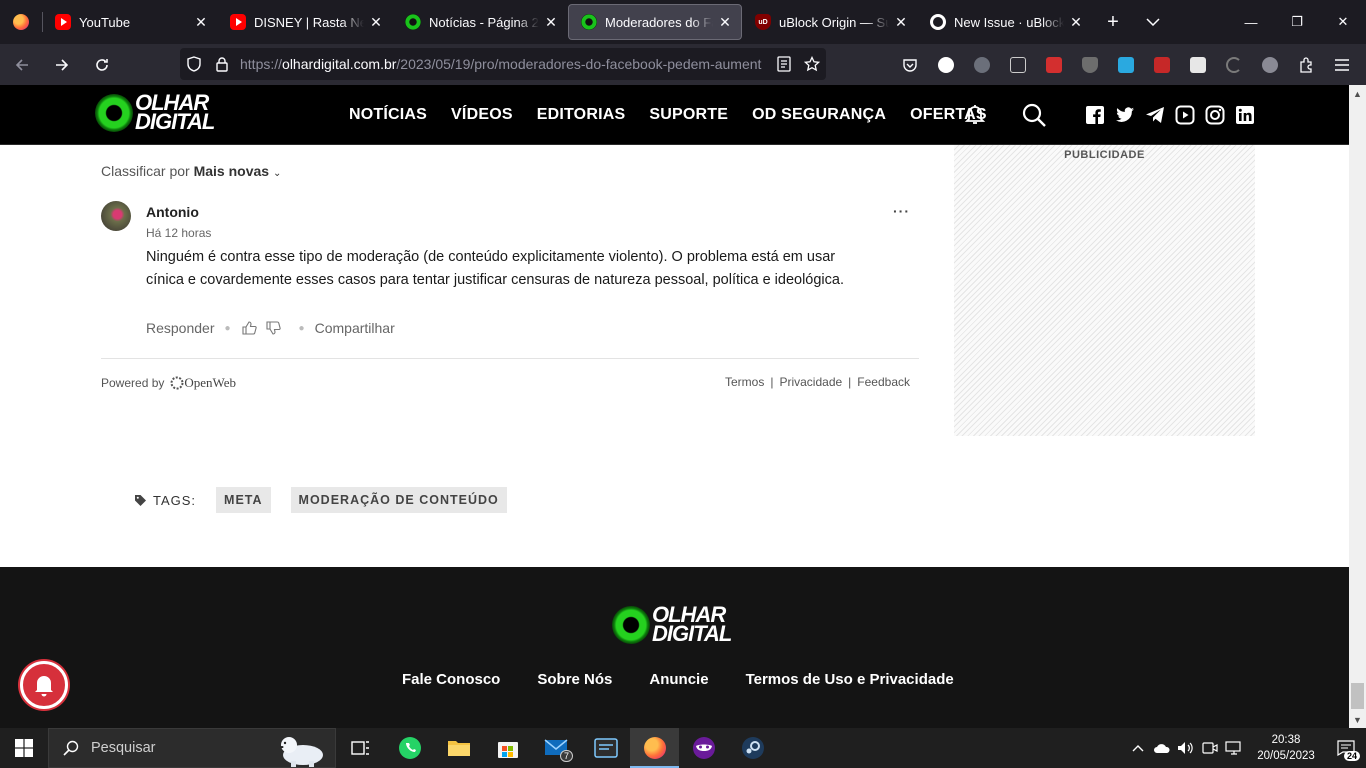 Image resolution: width=1366 pixels, height=768 pixels. What do you see at coordinates (203, 383) in the screenshot?
I see `openweb-logo: OpenWeb` at bounding box center [203, 383].